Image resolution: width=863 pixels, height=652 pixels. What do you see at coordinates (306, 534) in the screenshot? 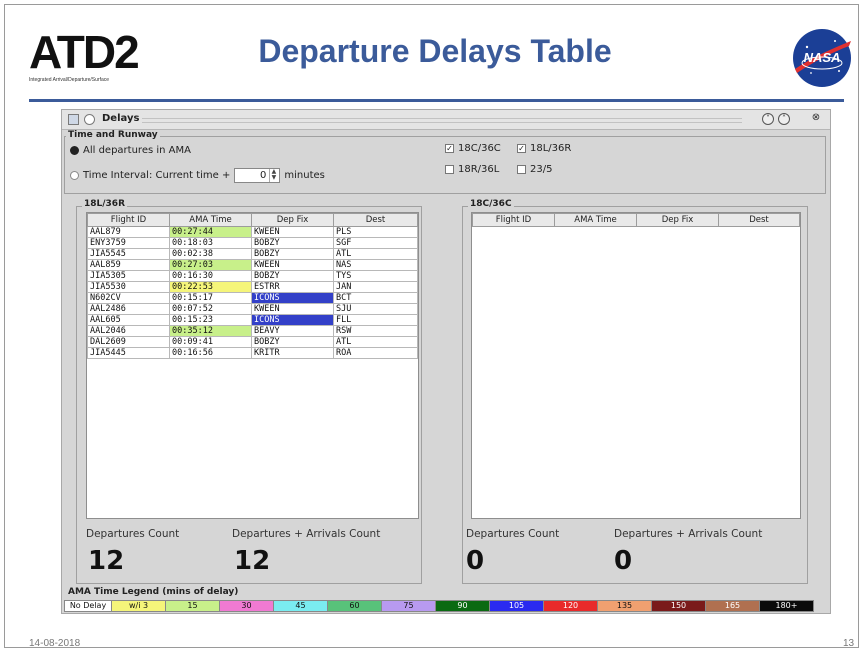
I see `dep-arr-count-label: Departures + Arrivals Count` at bounding box center [306, 534].